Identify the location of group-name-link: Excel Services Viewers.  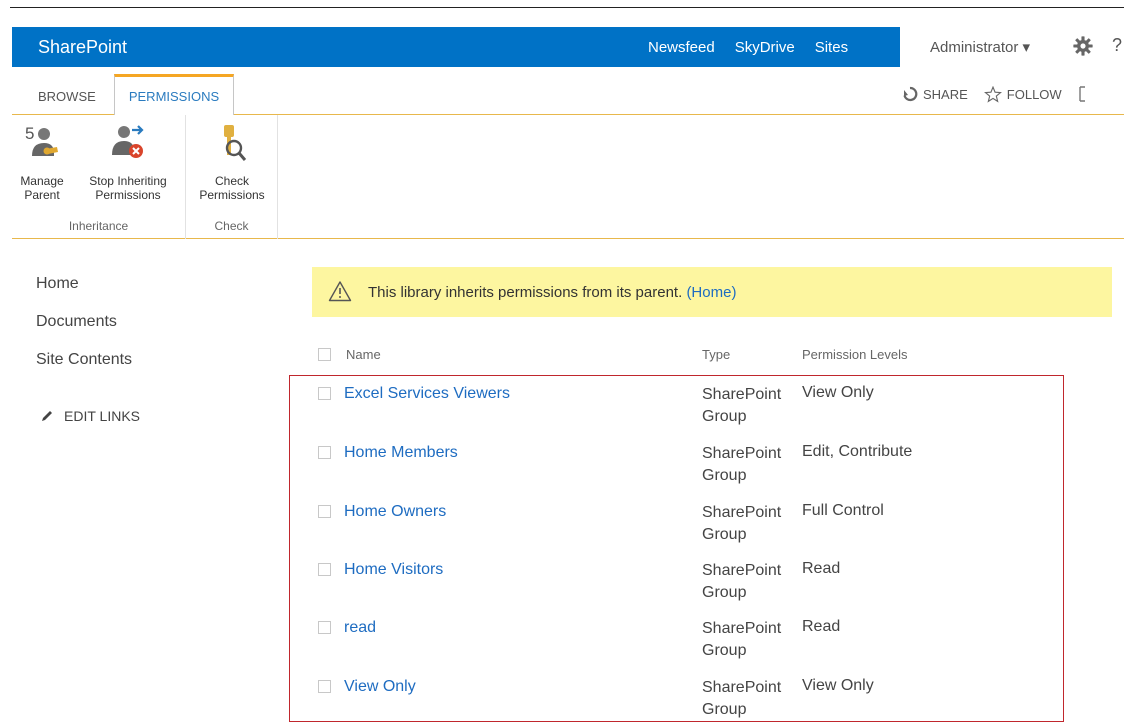
(427, 394).